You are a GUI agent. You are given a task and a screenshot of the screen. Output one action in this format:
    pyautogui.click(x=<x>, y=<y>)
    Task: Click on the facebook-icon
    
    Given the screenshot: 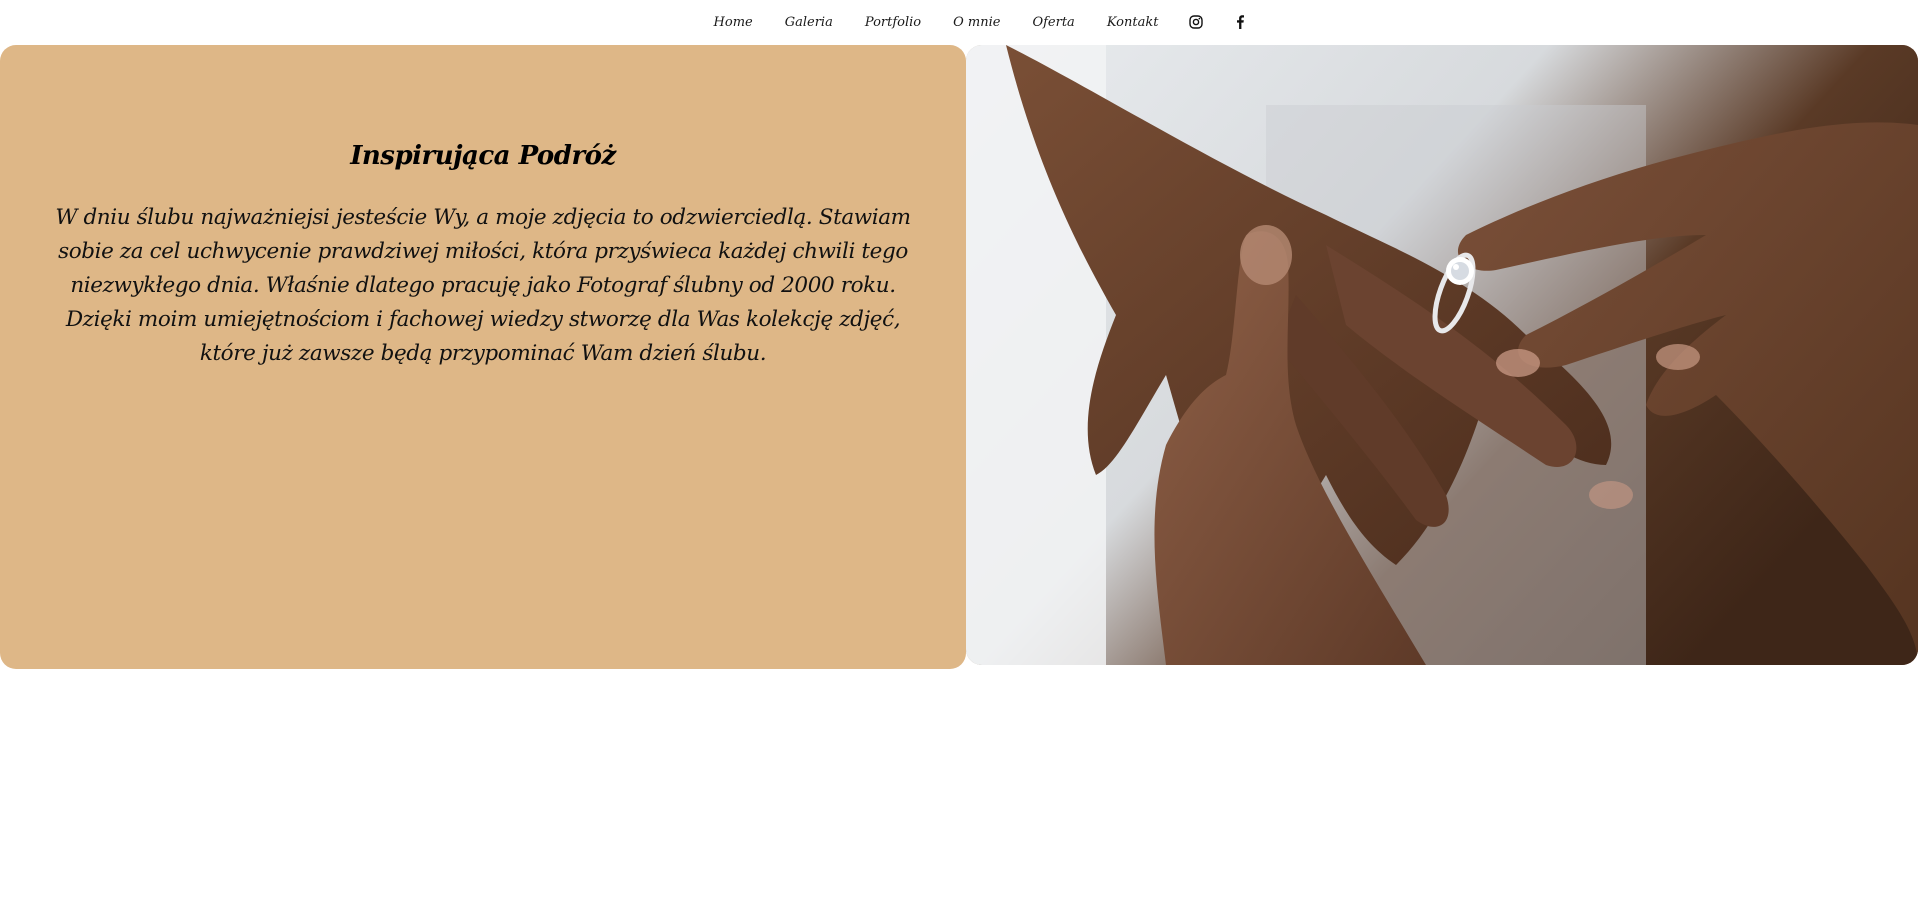 What is the action you would take?
    pyautogui.click(x=1240, y=22)
    